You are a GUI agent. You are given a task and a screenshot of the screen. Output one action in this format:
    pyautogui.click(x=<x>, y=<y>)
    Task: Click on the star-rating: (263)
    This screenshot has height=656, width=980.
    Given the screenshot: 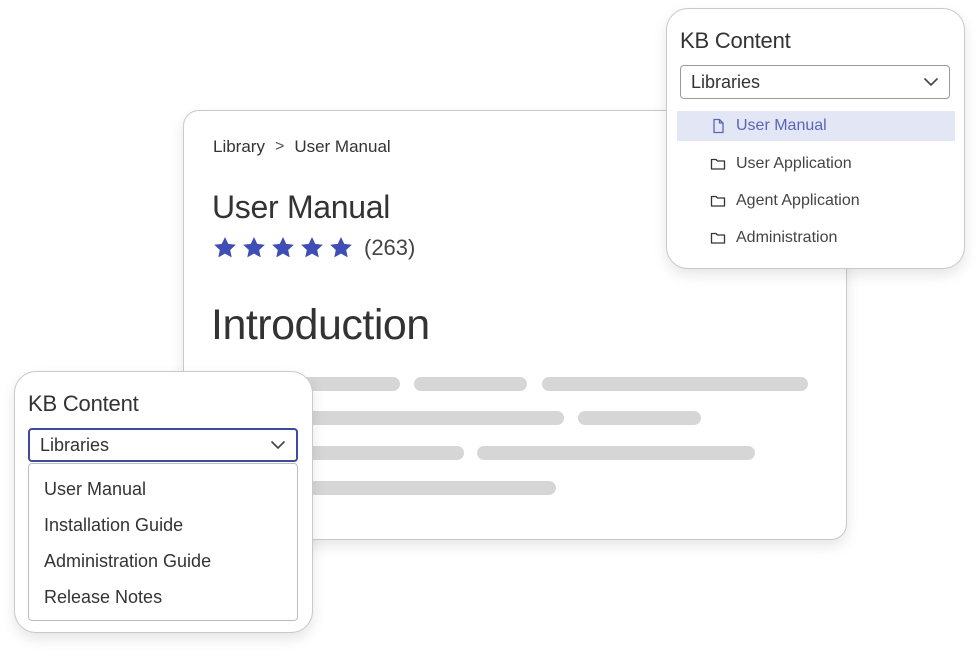 What is the action you would take?
    pyautogui.click(x=313, y=248)
    